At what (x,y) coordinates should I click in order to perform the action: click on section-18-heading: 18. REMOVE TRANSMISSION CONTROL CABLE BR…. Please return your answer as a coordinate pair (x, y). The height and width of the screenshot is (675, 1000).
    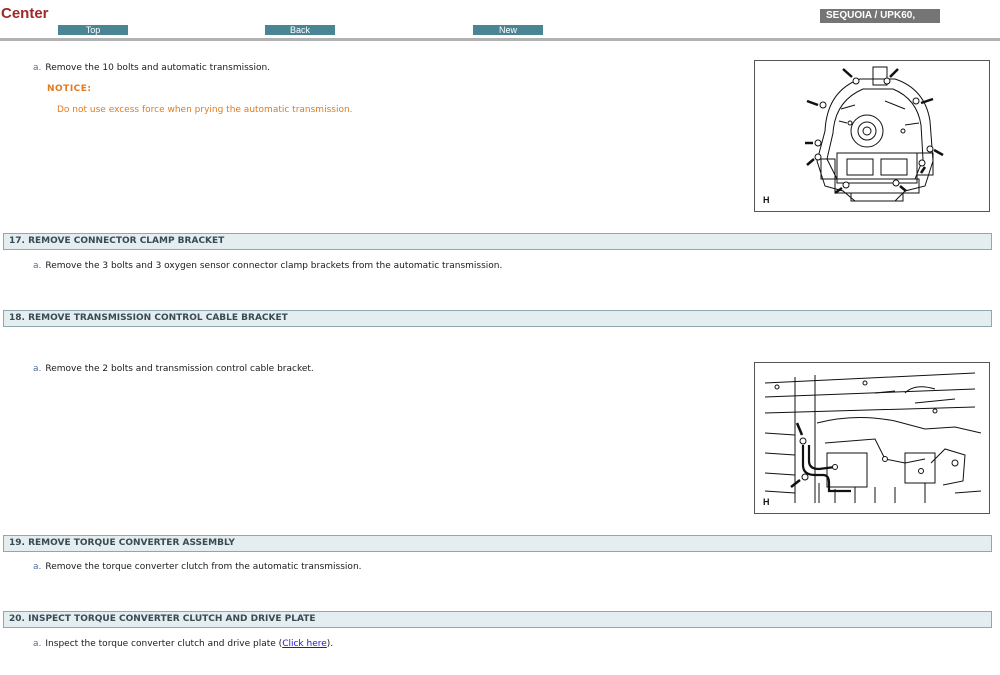
    Looking at the image, I should click on (497, 318).